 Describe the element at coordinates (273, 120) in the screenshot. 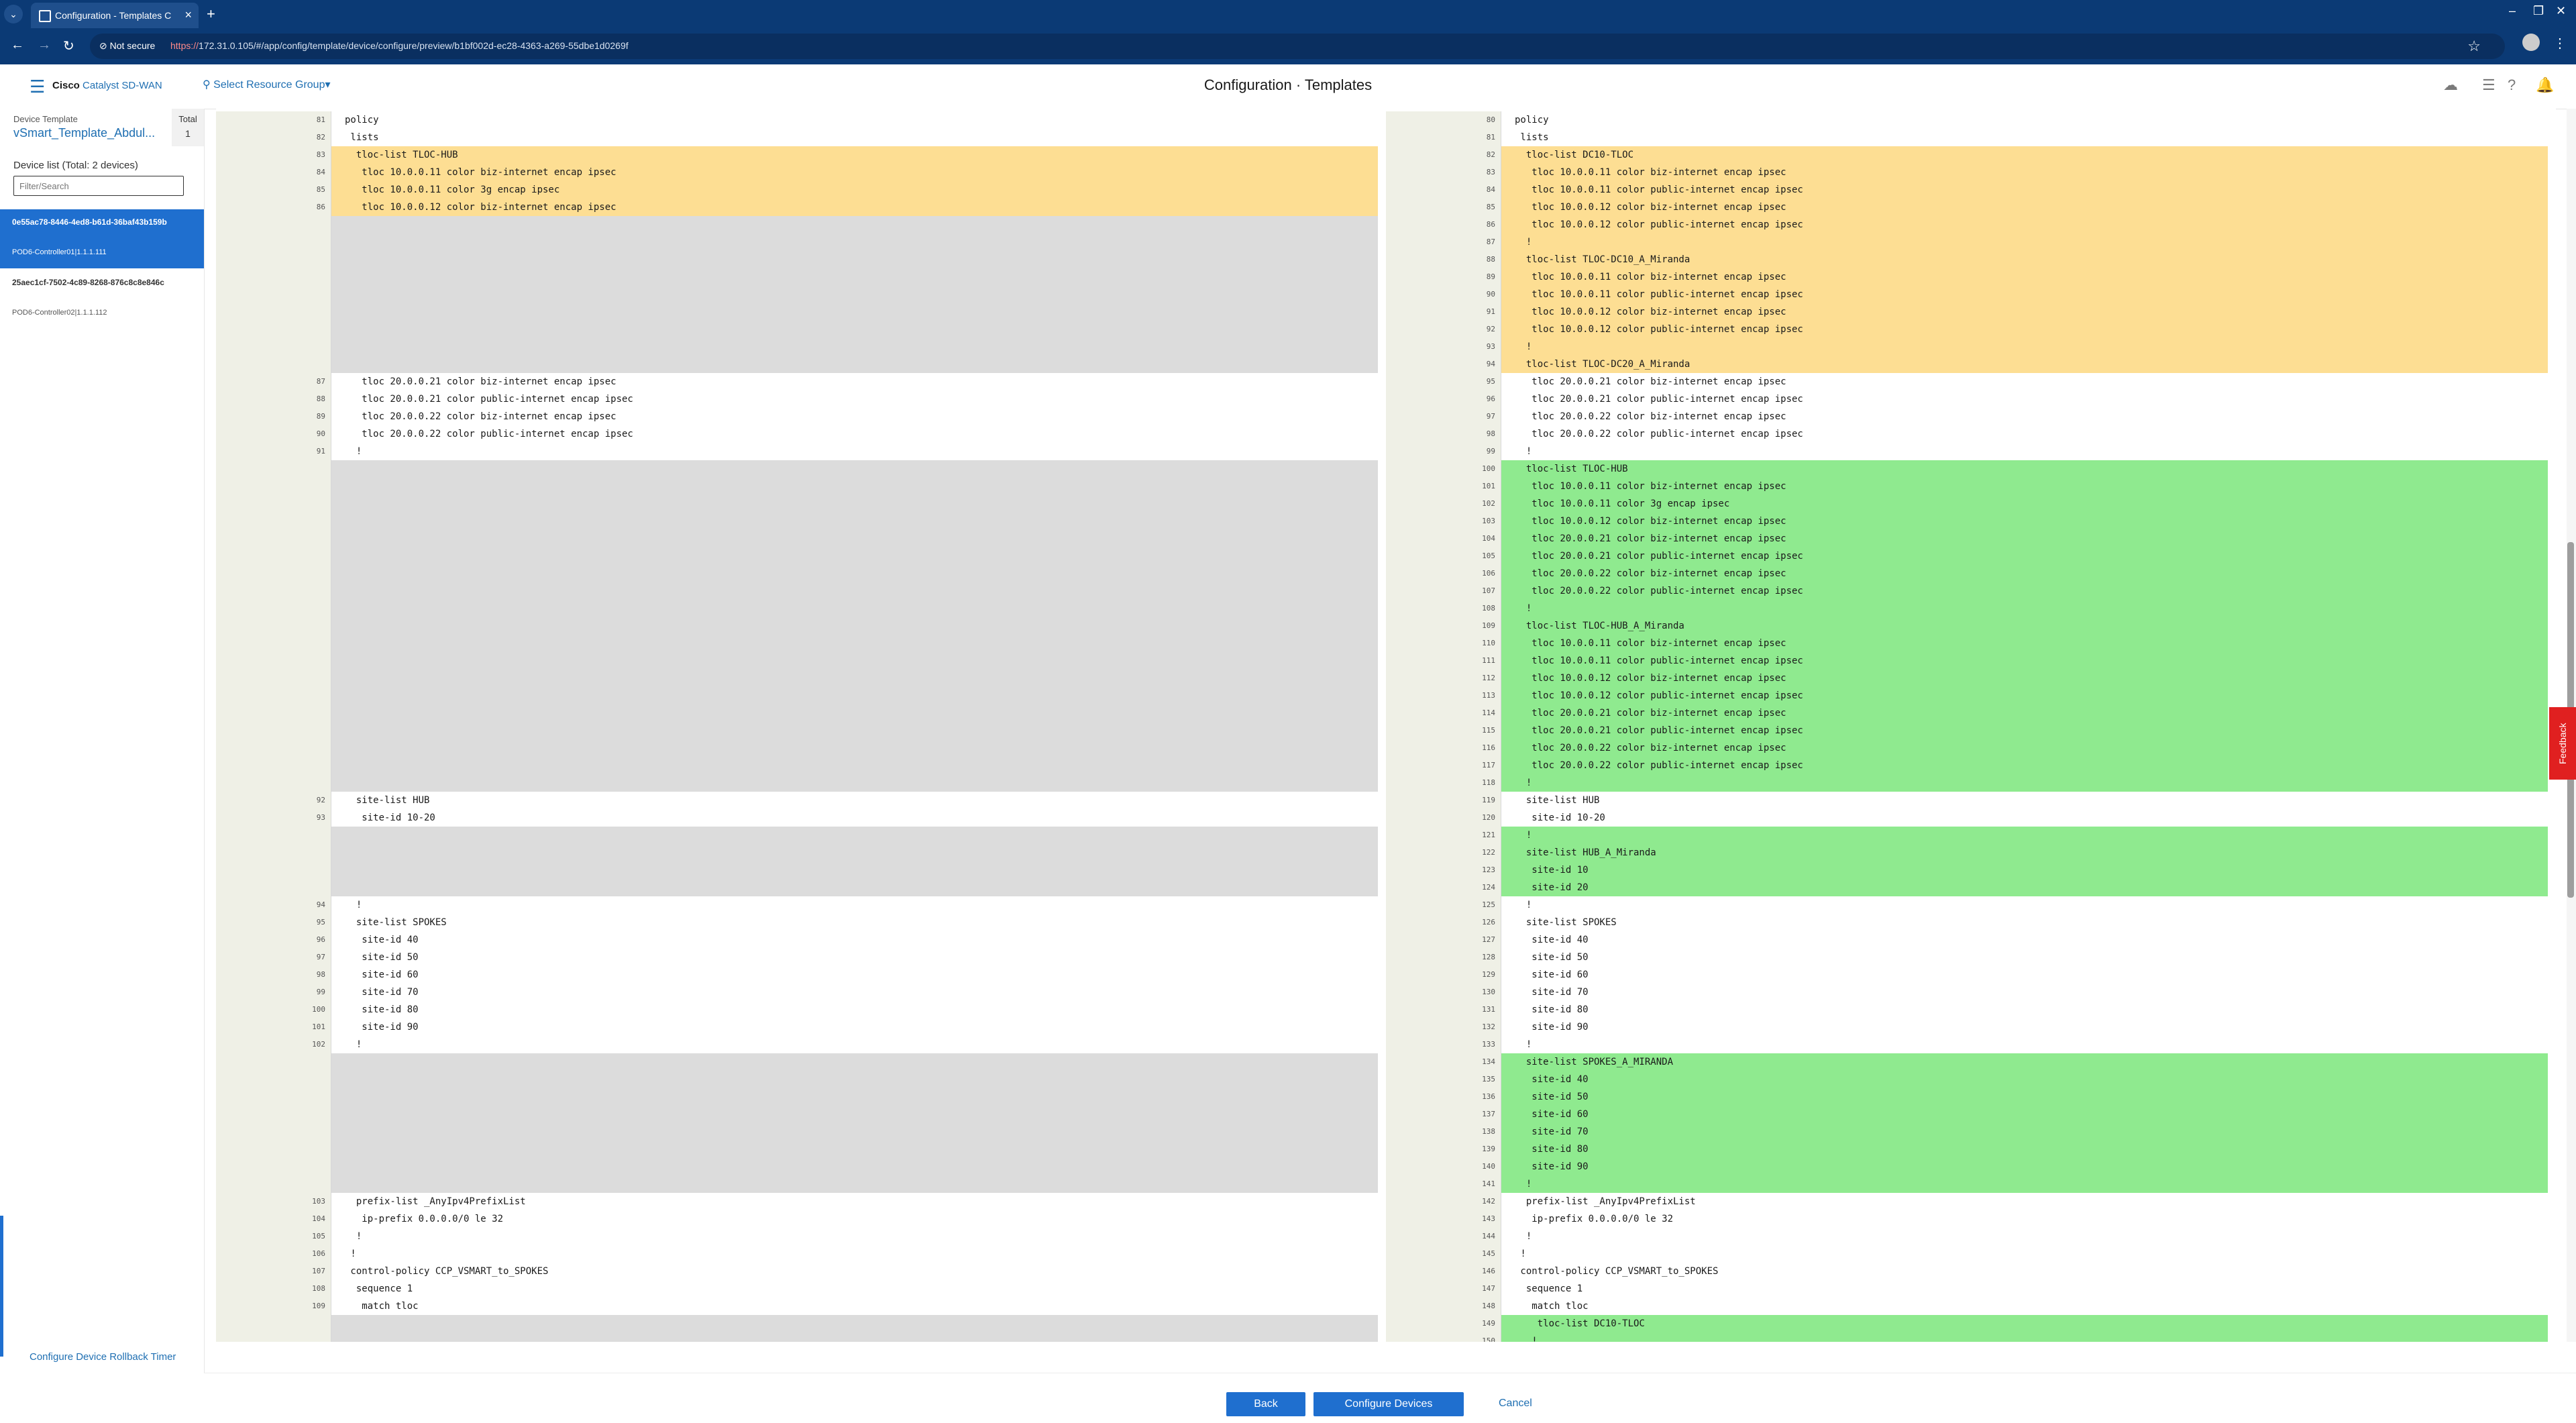

I see `left-line-number: 81` at that location.